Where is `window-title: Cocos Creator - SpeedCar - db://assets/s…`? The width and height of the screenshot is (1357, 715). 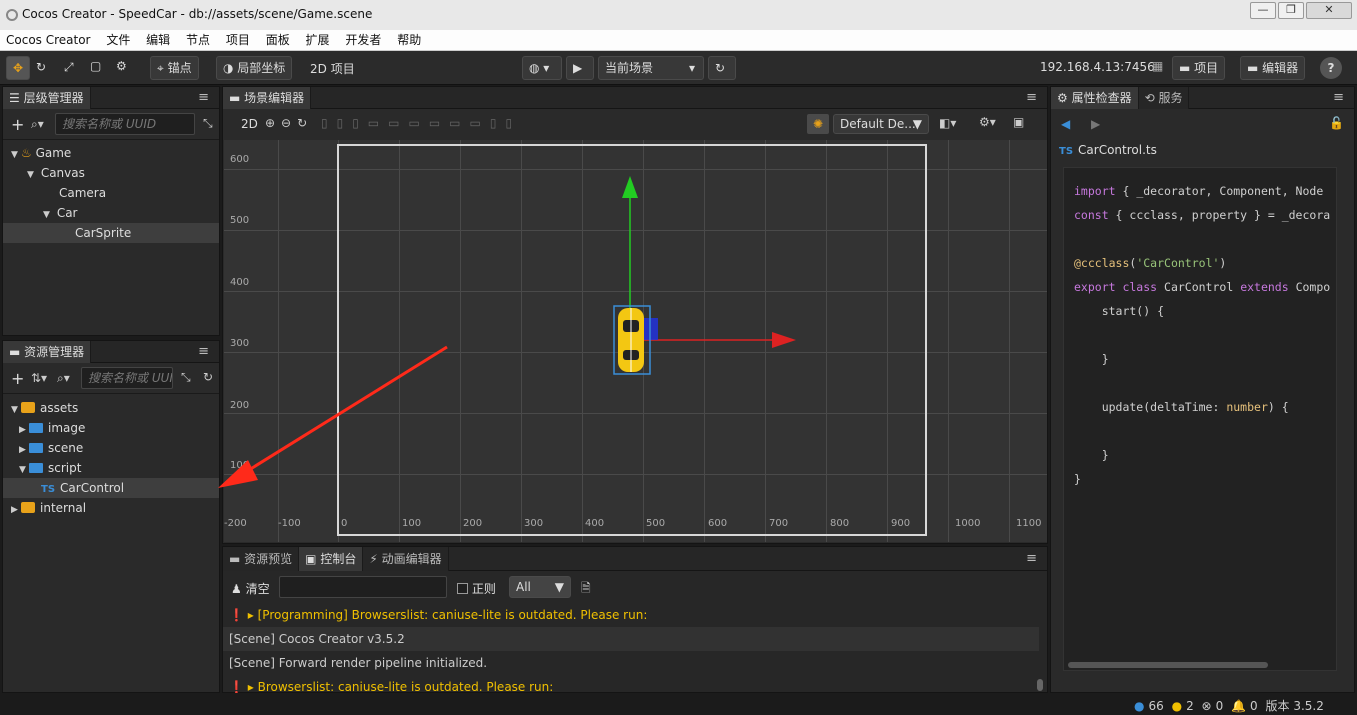 window-title: Cocos Creator - SpeedCar - db://assets/s… is located at coordinates (197, 14).